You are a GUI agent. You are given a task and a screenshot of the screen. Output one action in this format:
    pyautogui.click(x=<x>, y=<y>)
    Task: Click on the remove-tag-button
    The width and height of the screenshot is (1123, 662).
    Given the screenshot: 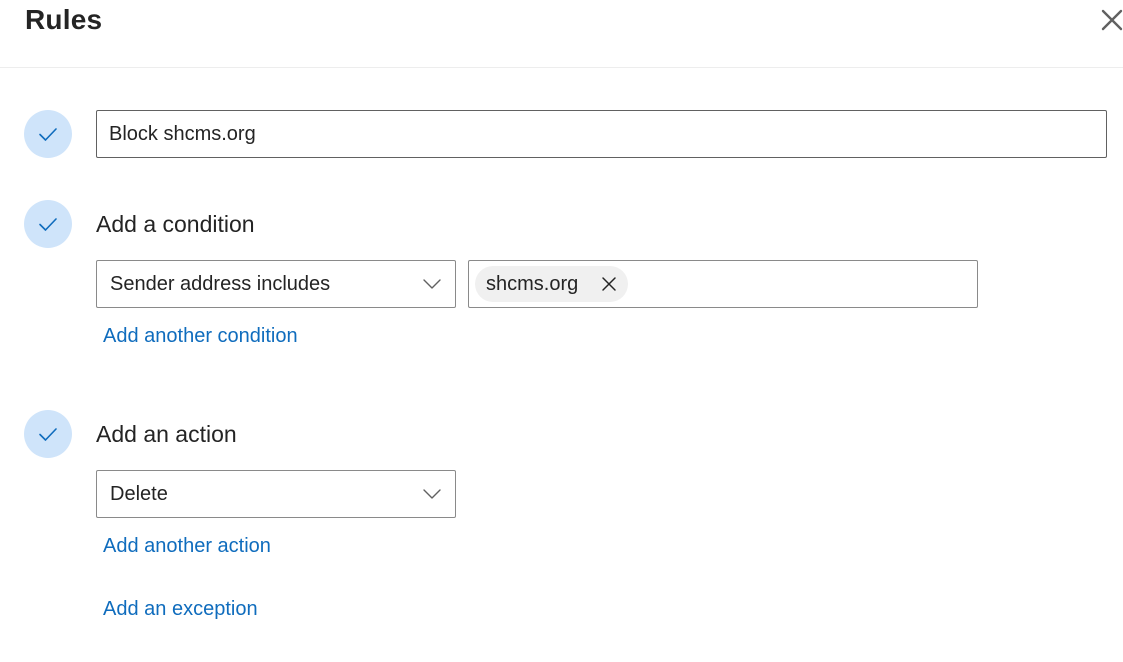 What is the action you would take?
    pyautogui.click(x=609, y=284)
    